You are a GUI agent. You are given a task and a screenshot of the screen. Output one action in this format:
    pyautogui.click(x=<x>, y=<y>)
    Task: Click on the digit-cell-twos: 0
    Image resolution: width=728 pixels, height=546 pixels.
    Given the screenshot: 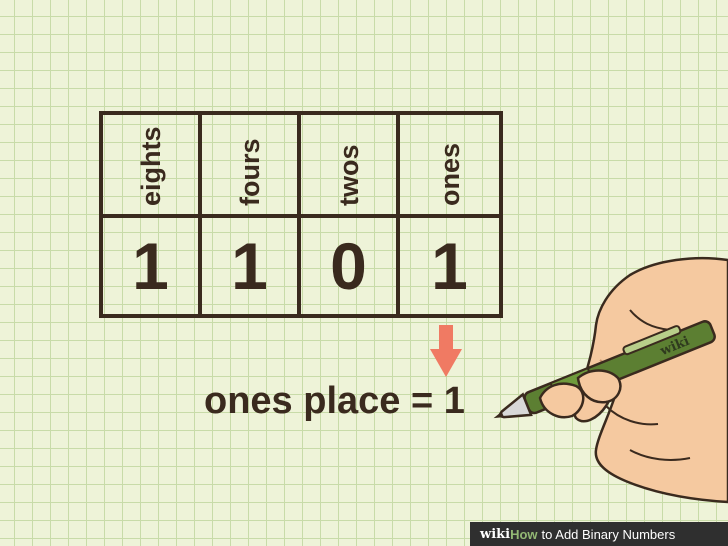 What is the action you would take?
    pyautogui.click(x=350, y=266)
    